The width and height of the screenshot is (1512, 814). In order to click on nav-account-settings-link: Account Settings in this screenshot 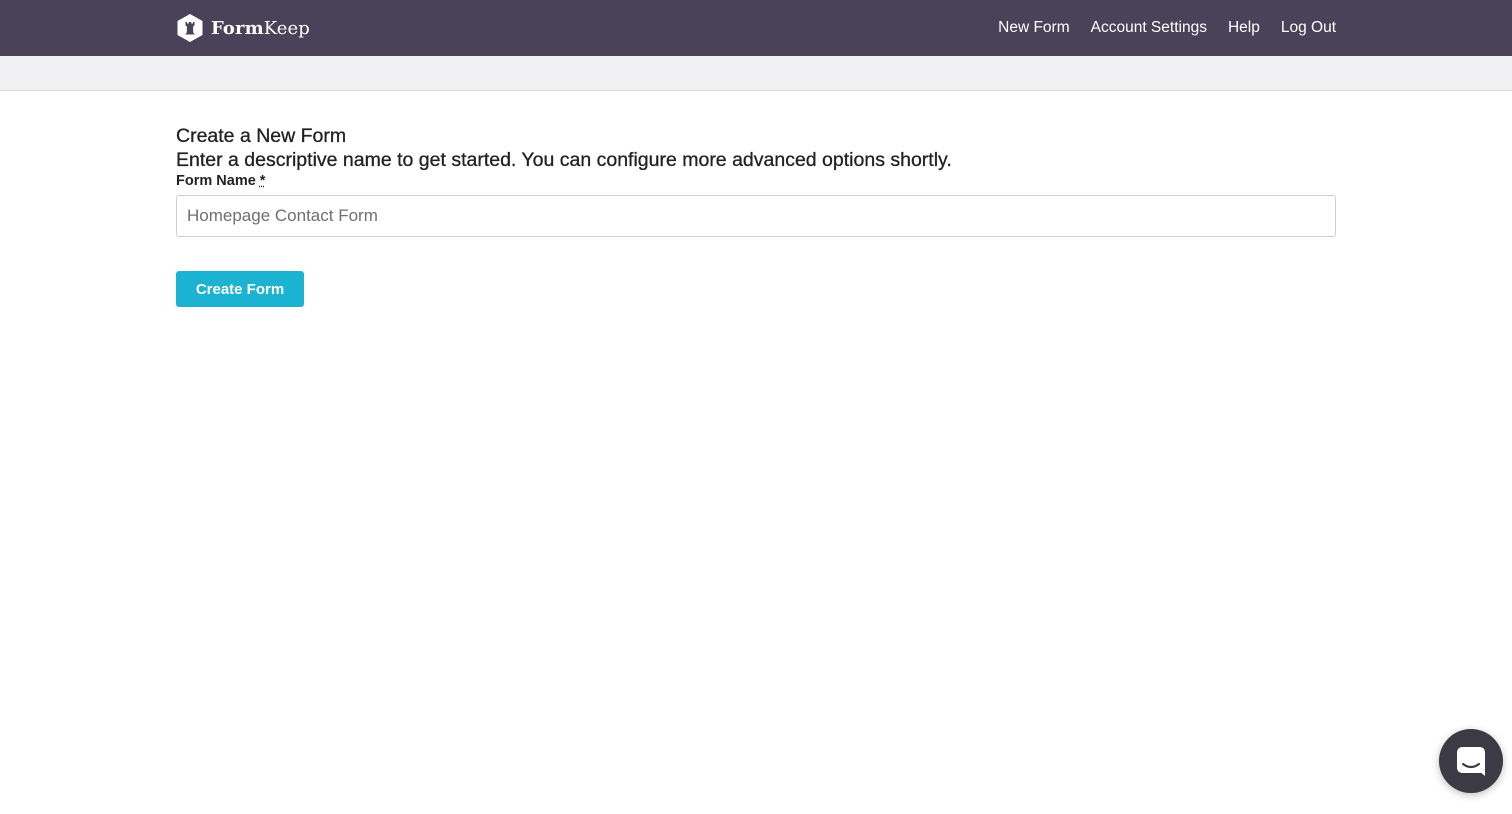, I will do `click(1149, 28)`.